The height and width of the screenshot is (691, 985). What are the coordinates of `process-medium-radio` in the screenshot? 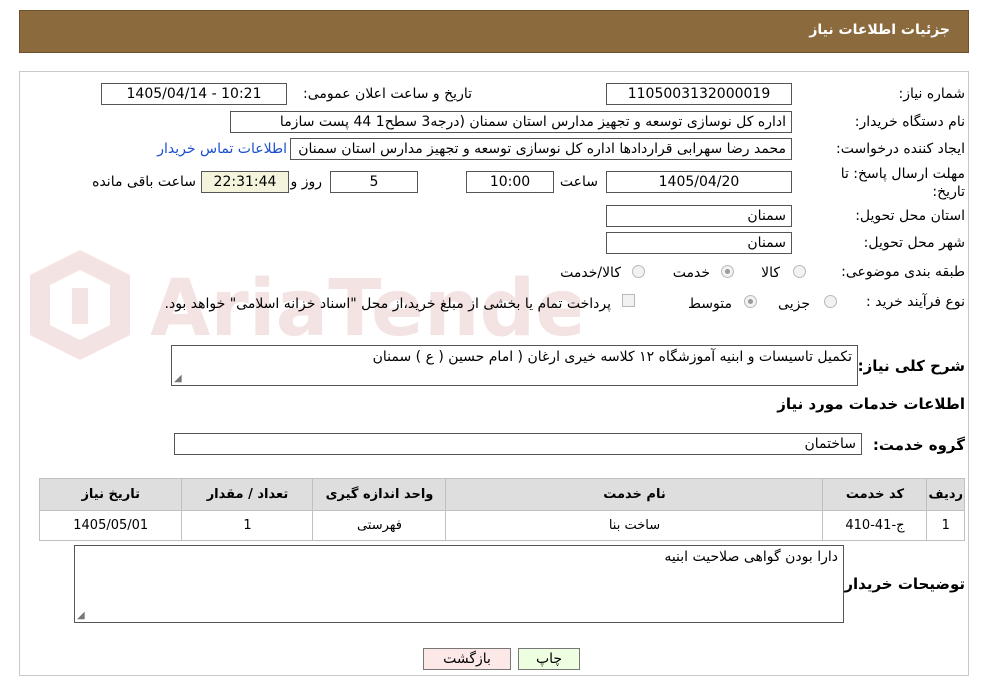 It's located at (750, 301).